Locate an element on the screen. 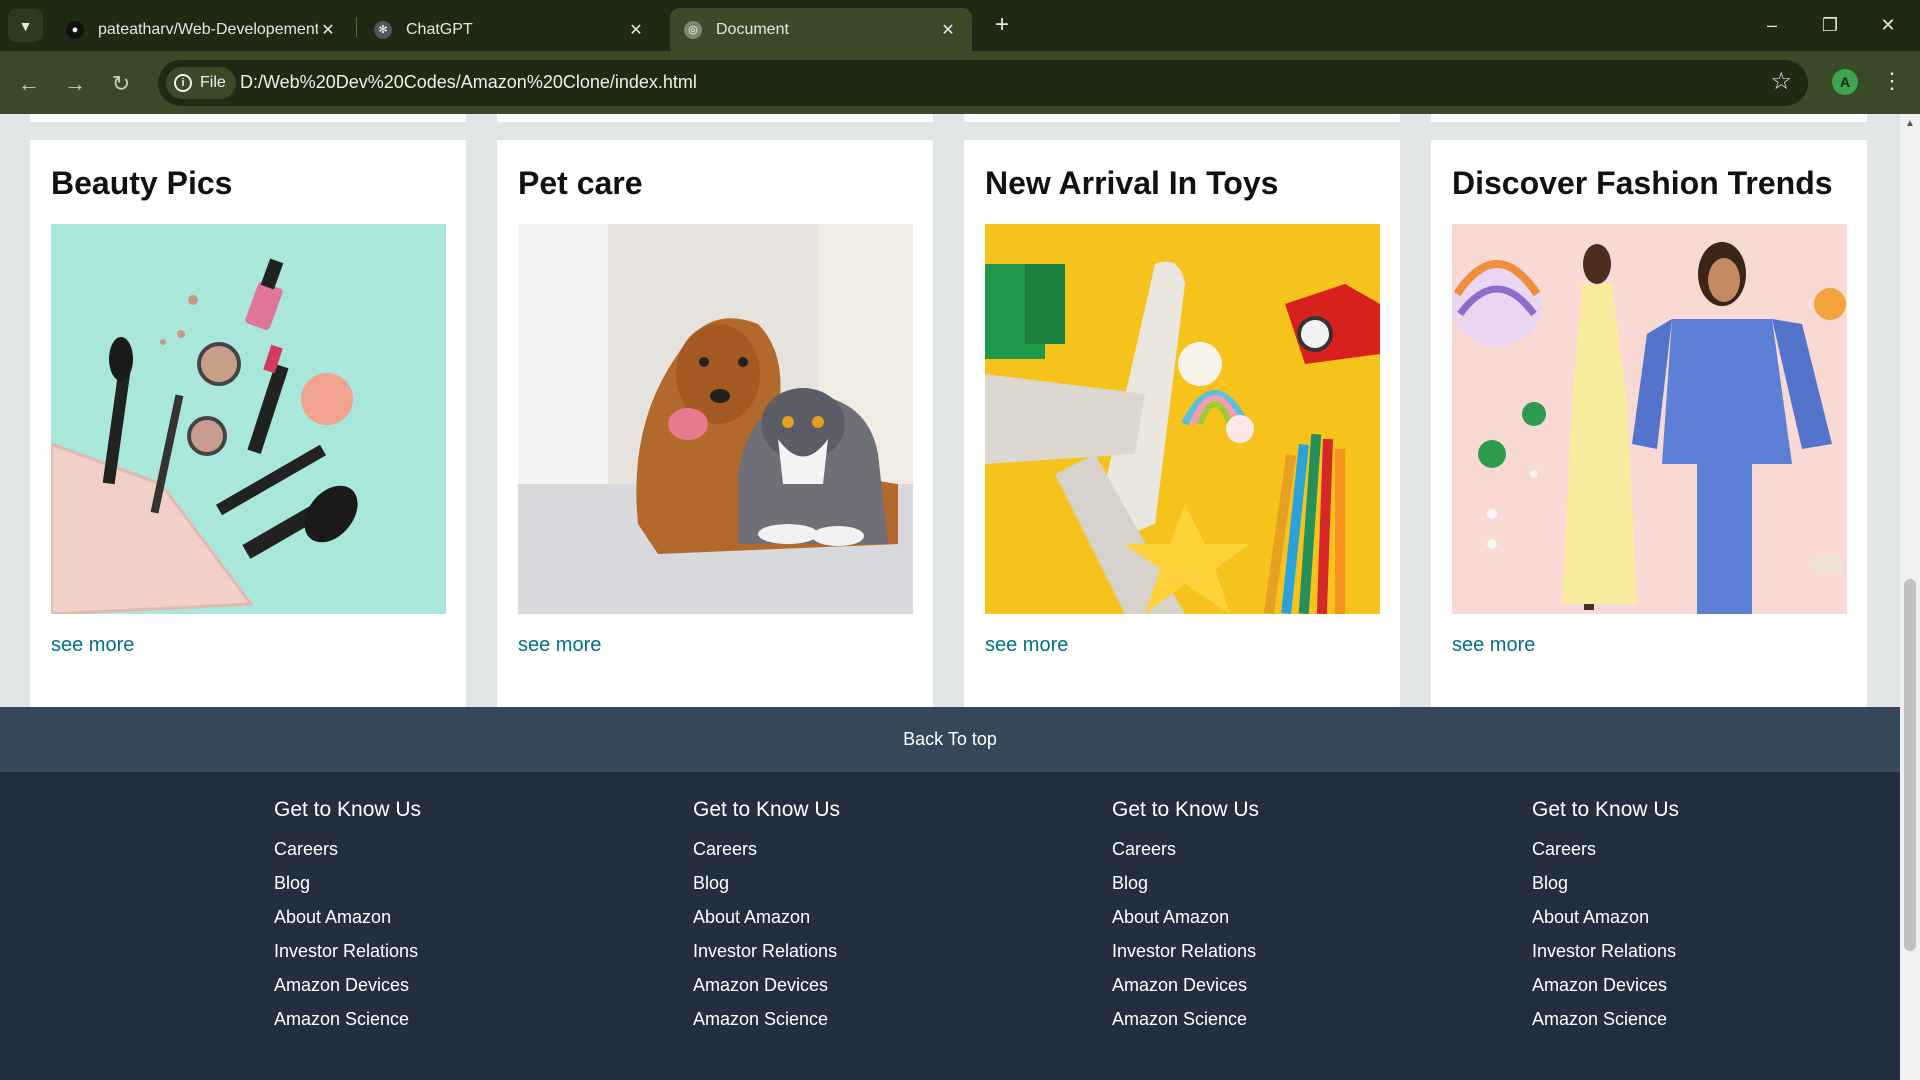 Image resolution: width=1920 pixels, height=1080 pixels. browser-menu-icon: ⋮ is located at coordinates (1892, 81).